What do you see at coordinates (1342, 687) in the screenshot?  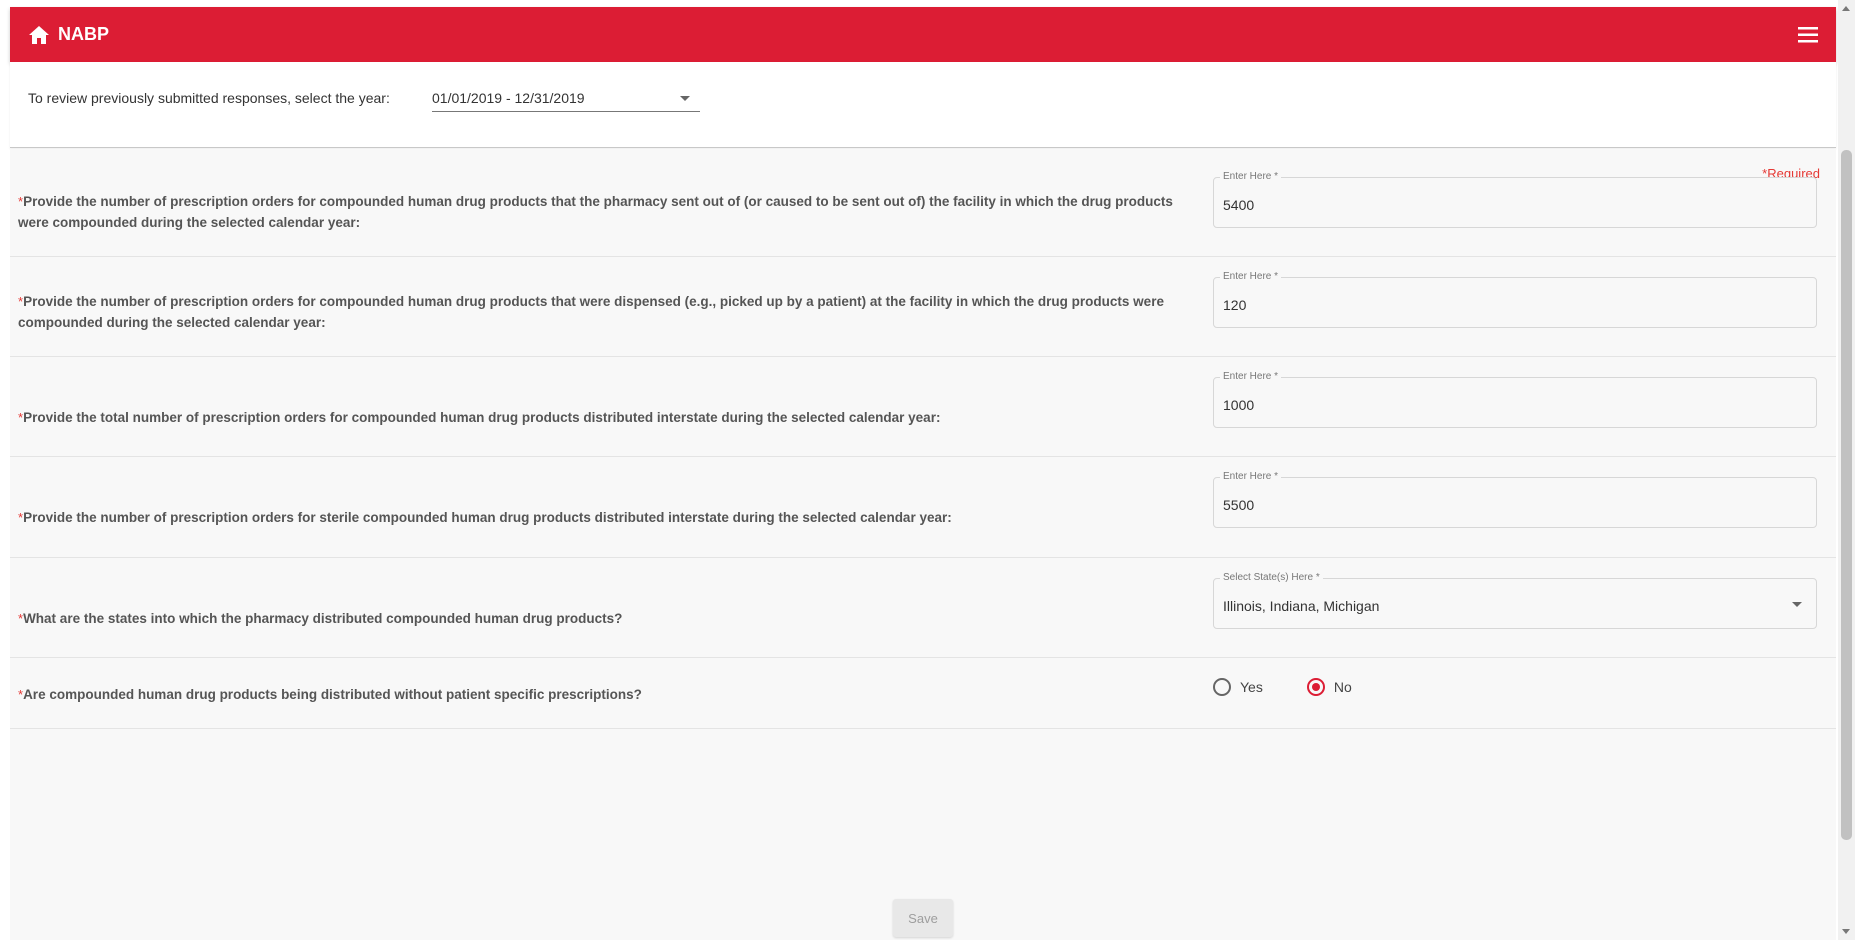 I see `radio-label: No` at bounding box center [1342, 687].